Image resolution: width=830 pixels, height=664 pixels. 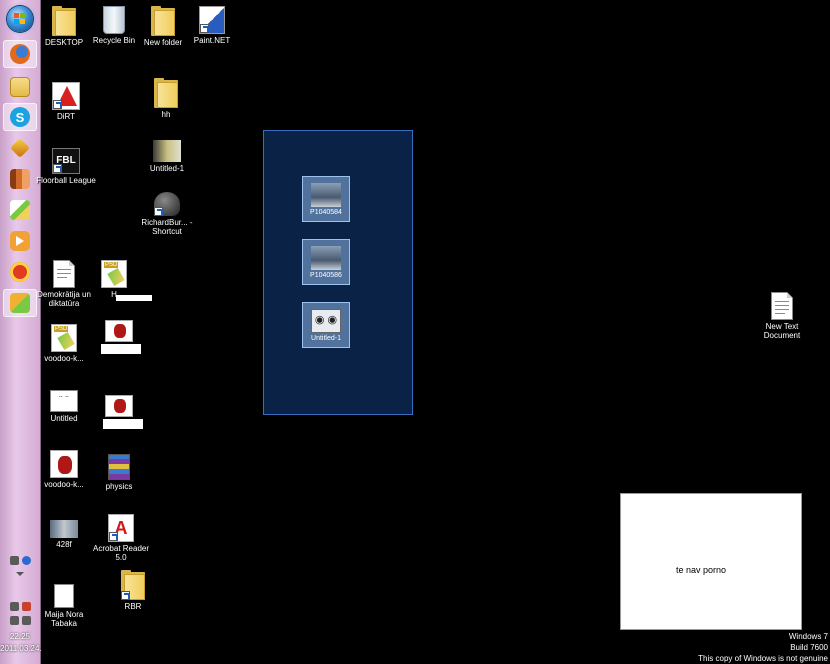 I want to click on keyboard-icon, so click(x=14, y=560).